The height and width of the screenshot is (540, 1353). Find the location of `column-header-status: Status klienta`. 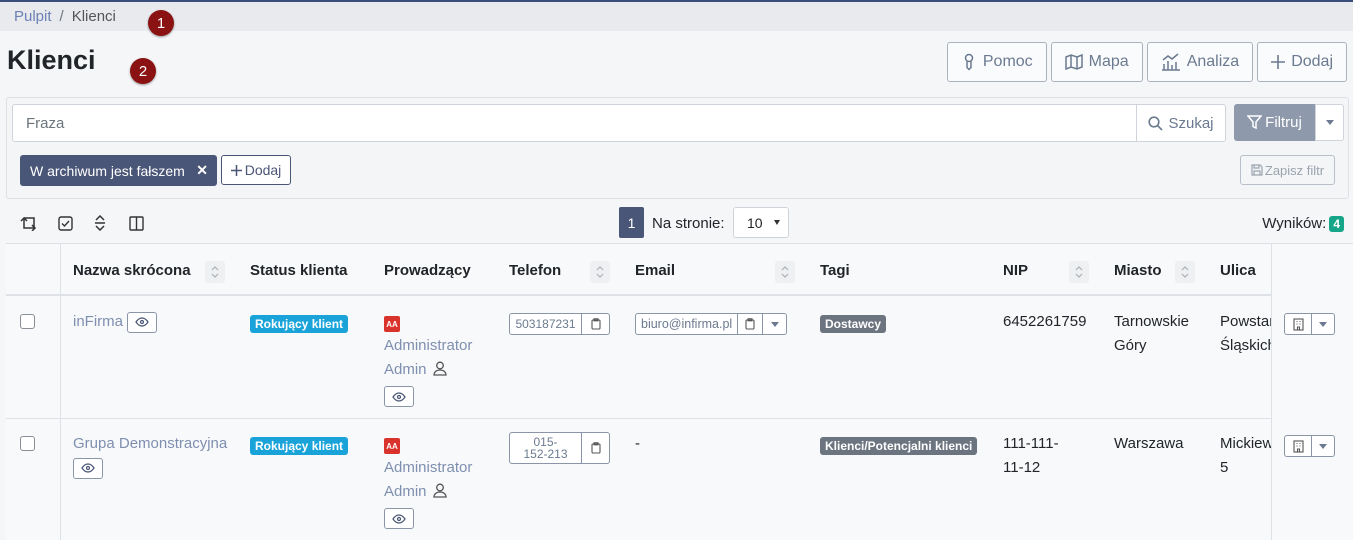

column-header-status: Status klienta is located at coordinates (299, 270).